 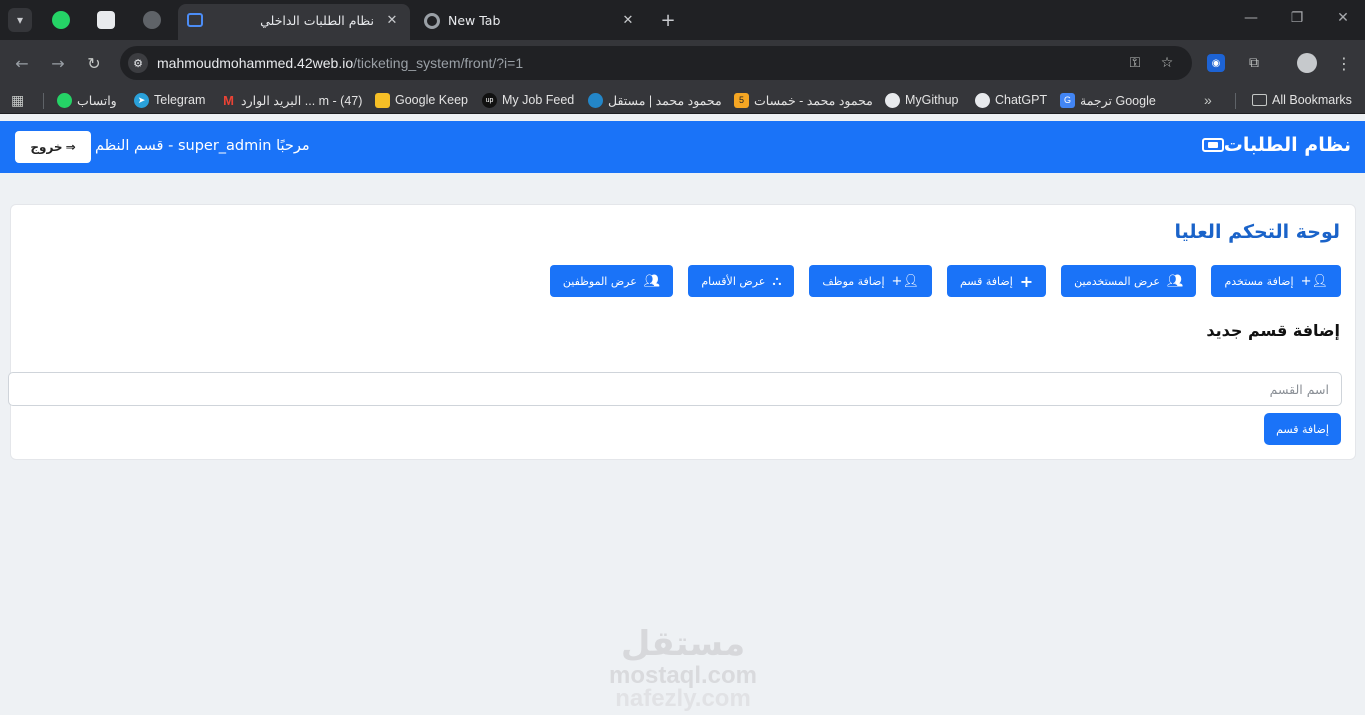 I want to click on add-user-button: 👤︎+ إضافة مستخدم, so click(x=1276, y=281).